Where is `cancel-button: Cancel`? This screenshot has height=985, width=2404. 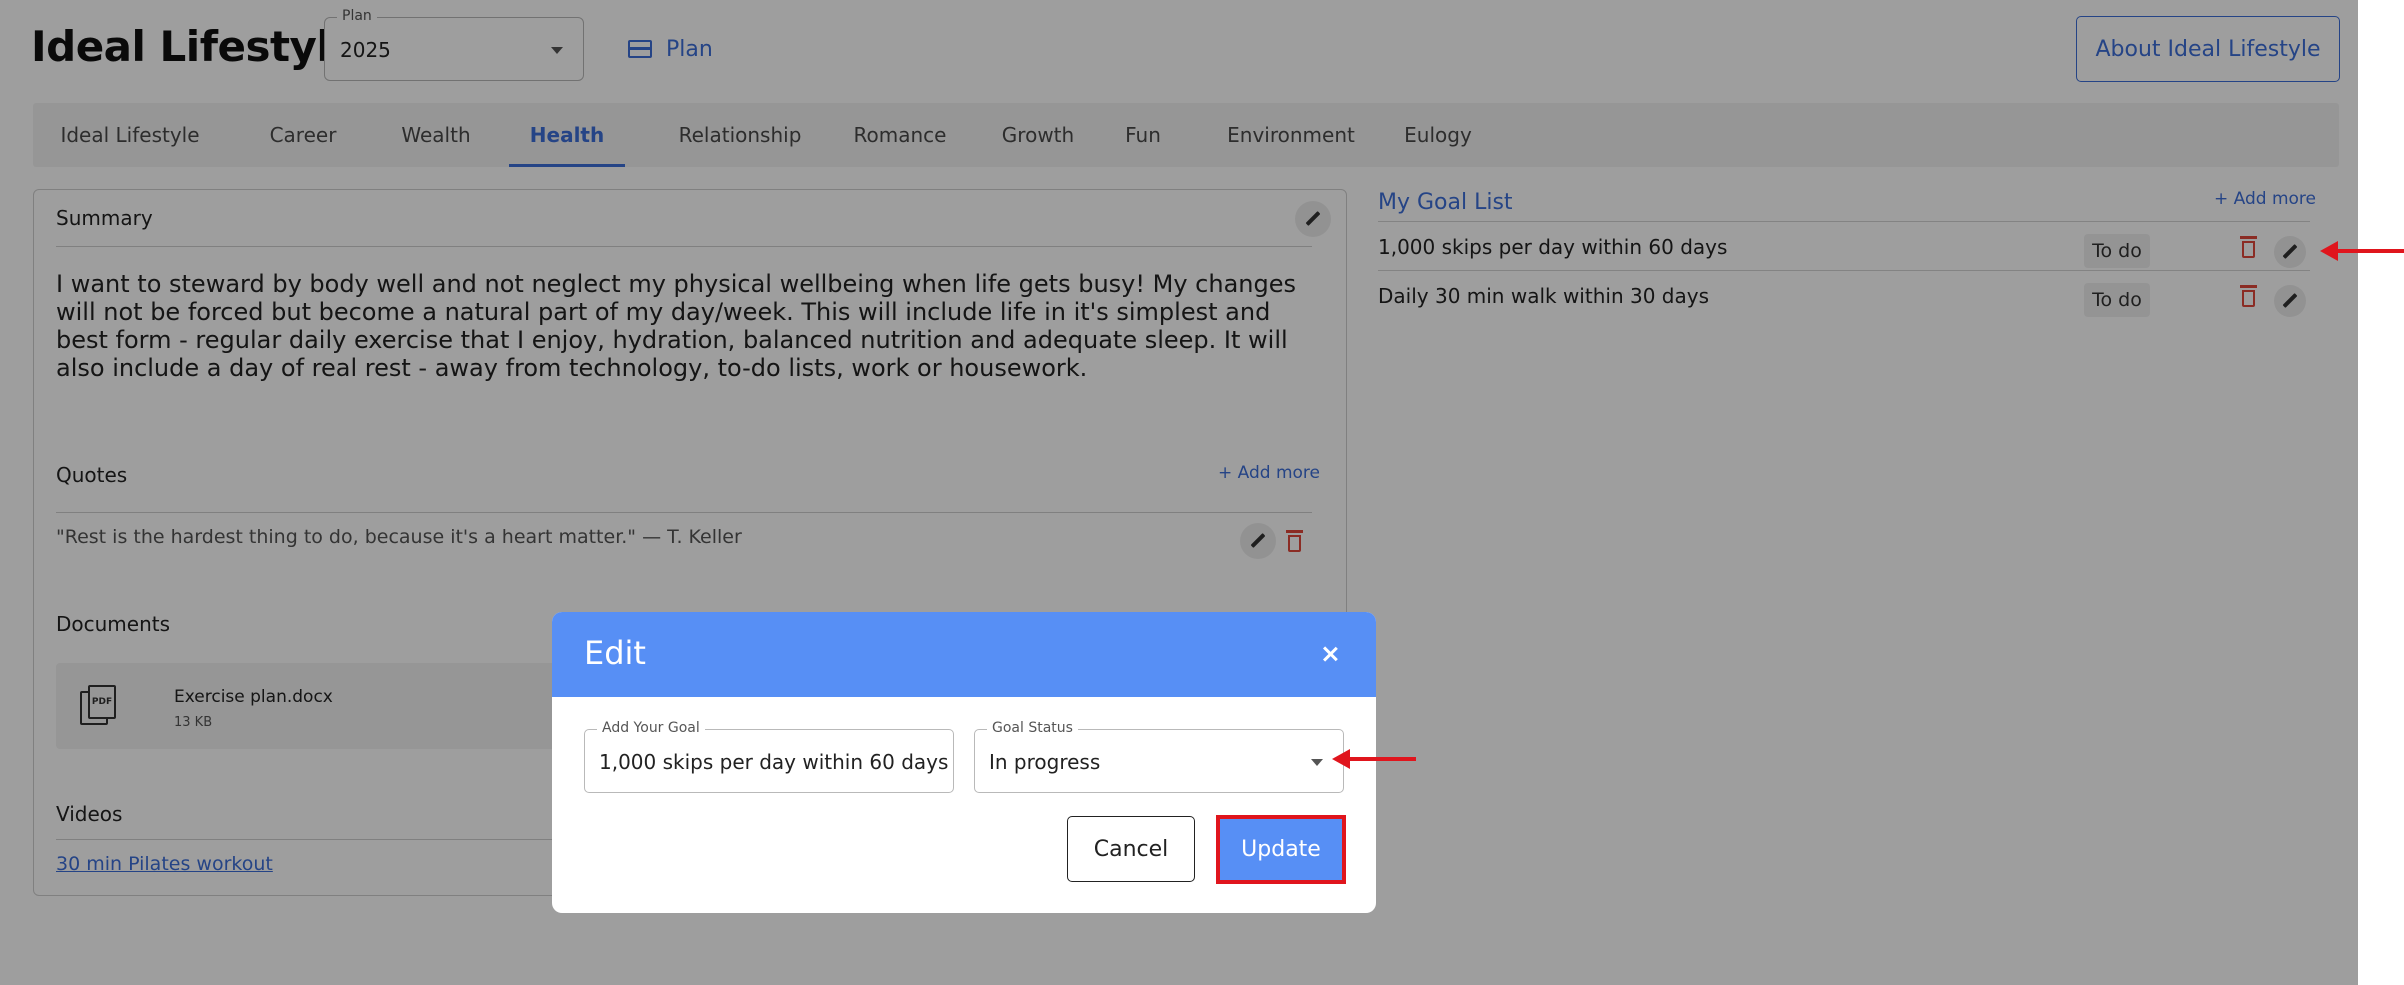 cancel-button: Cancel is located at coordinates (1131, 849).